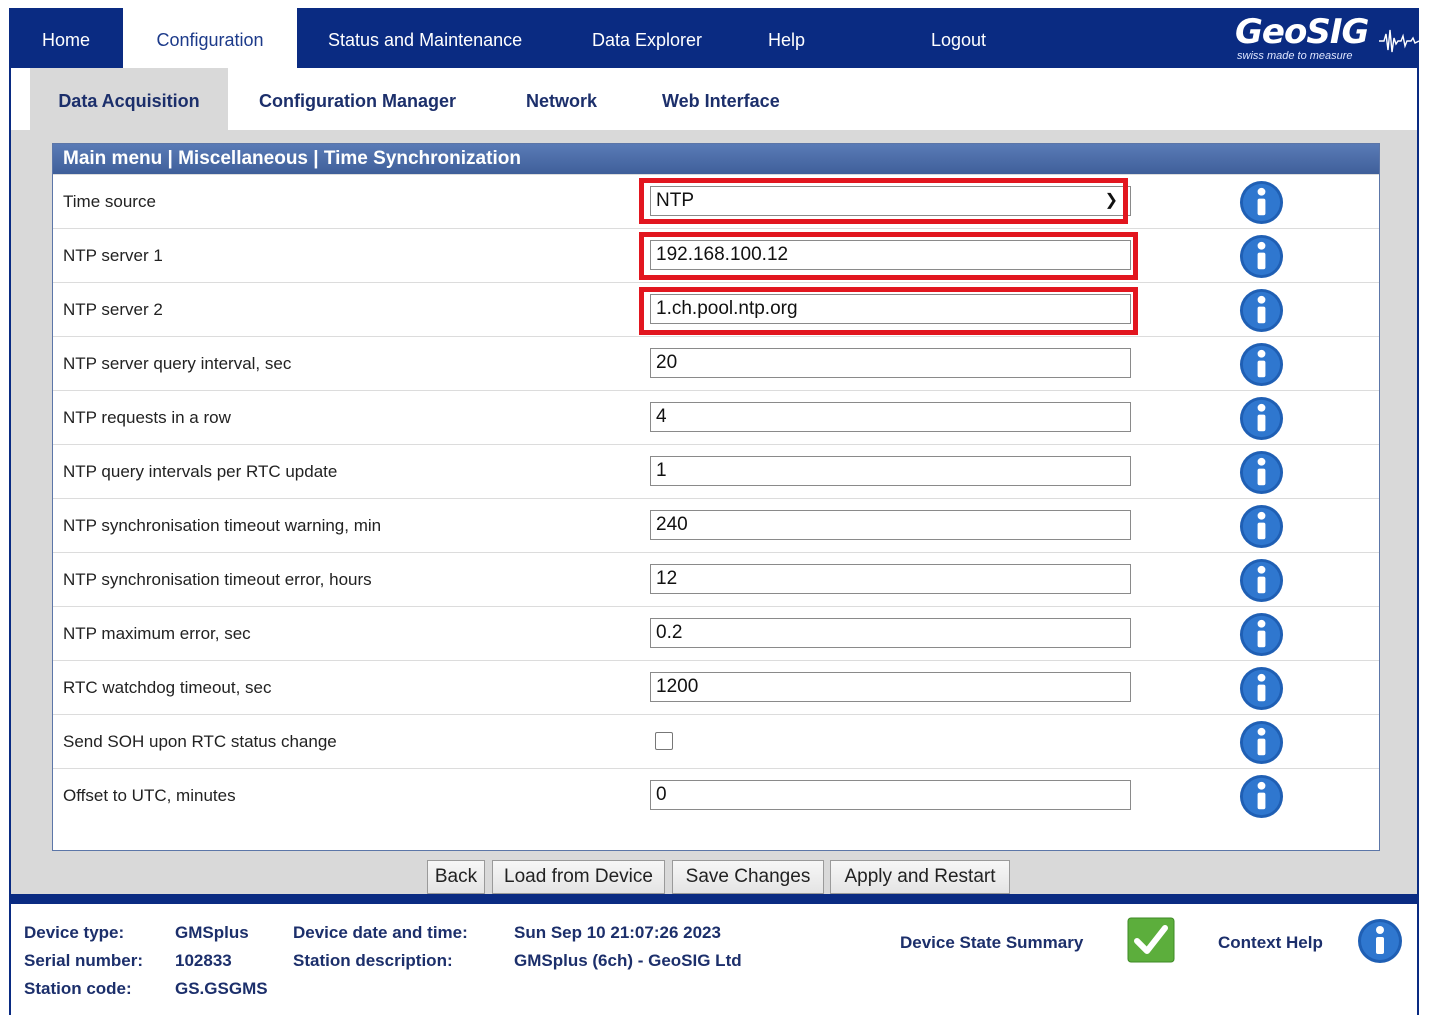 The height and width of the screenshot is (1015, 1436). Describe the element at coordinates (1302, 32) in the screenshot. I see `logo-name: GeoSIG` at that location.